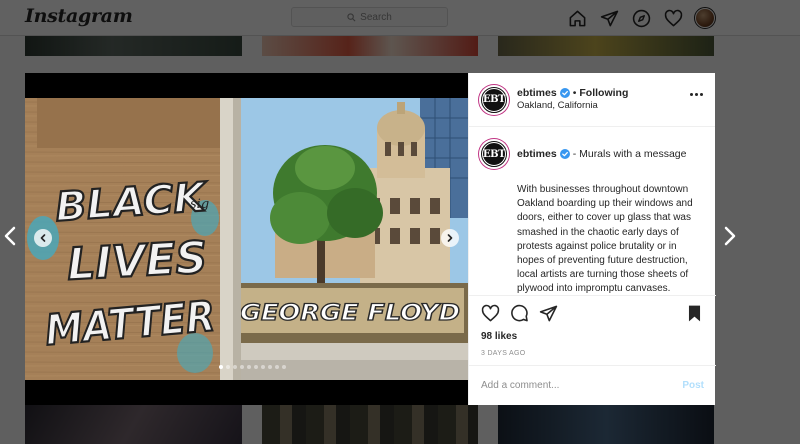  I want to click on direct-message-icon, so click(609, 18).